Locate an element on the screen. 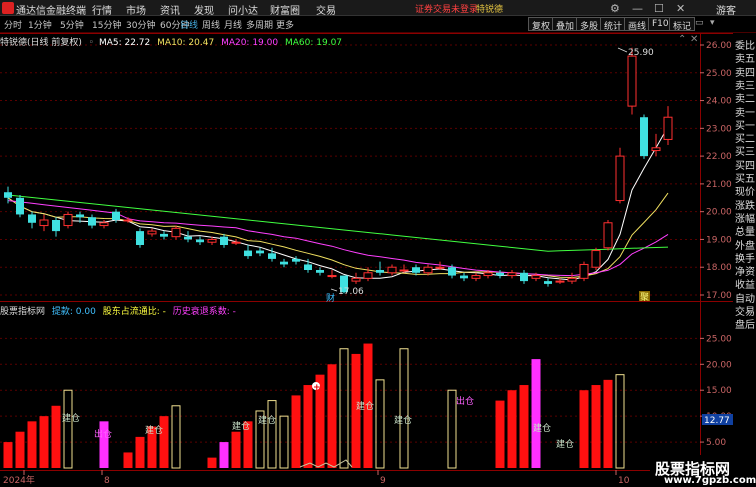 The image size is (756, 487). collapse-icon: ▾ is located at coordinates (712, 23).